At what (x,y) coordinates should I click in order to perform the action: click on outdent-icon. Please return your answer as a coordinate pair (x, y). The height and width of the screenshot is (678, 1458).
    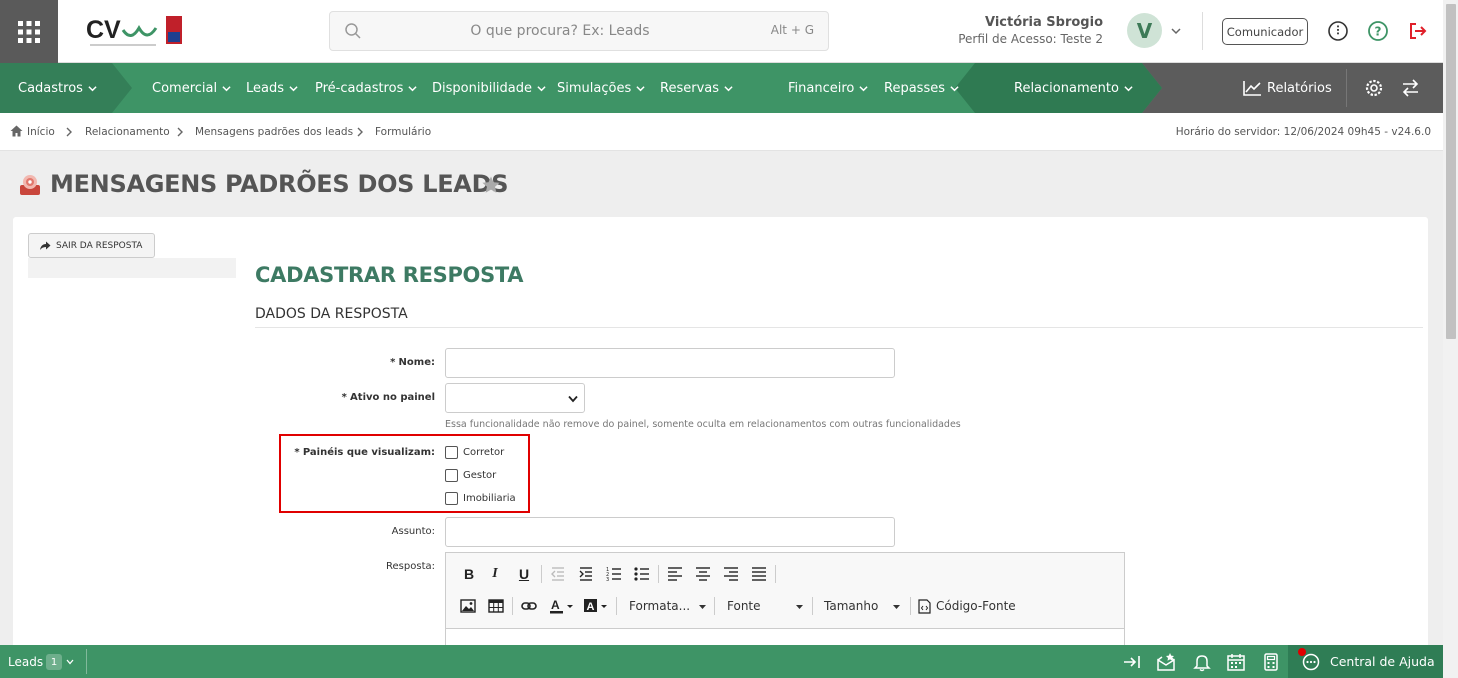
    Looking at the image, I should click on (558, 574).